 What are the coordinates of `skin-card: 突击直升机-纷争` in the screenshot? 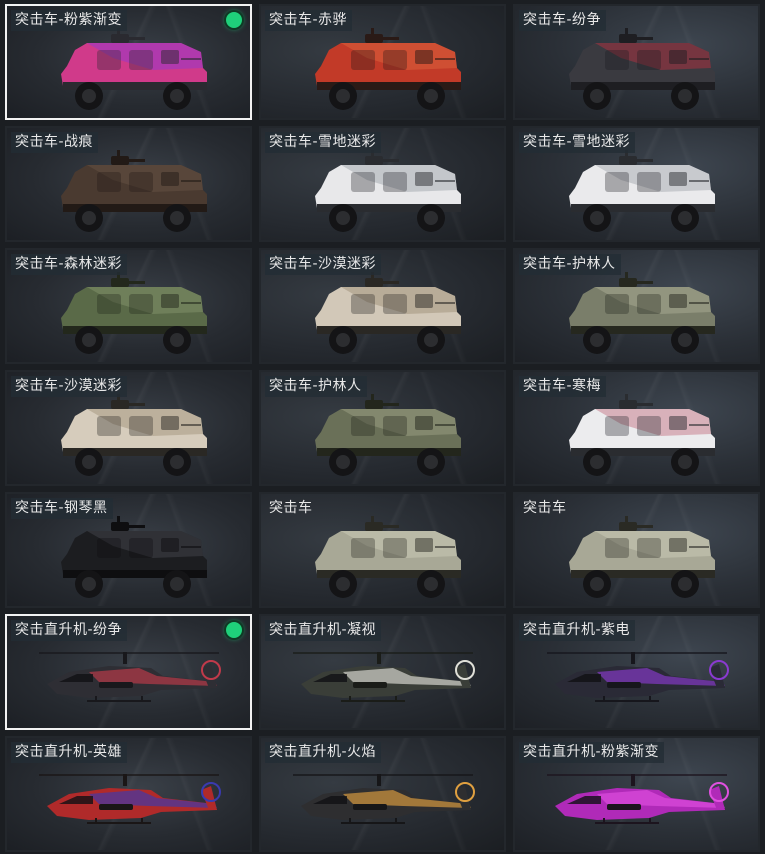 It's located at (128, 672).